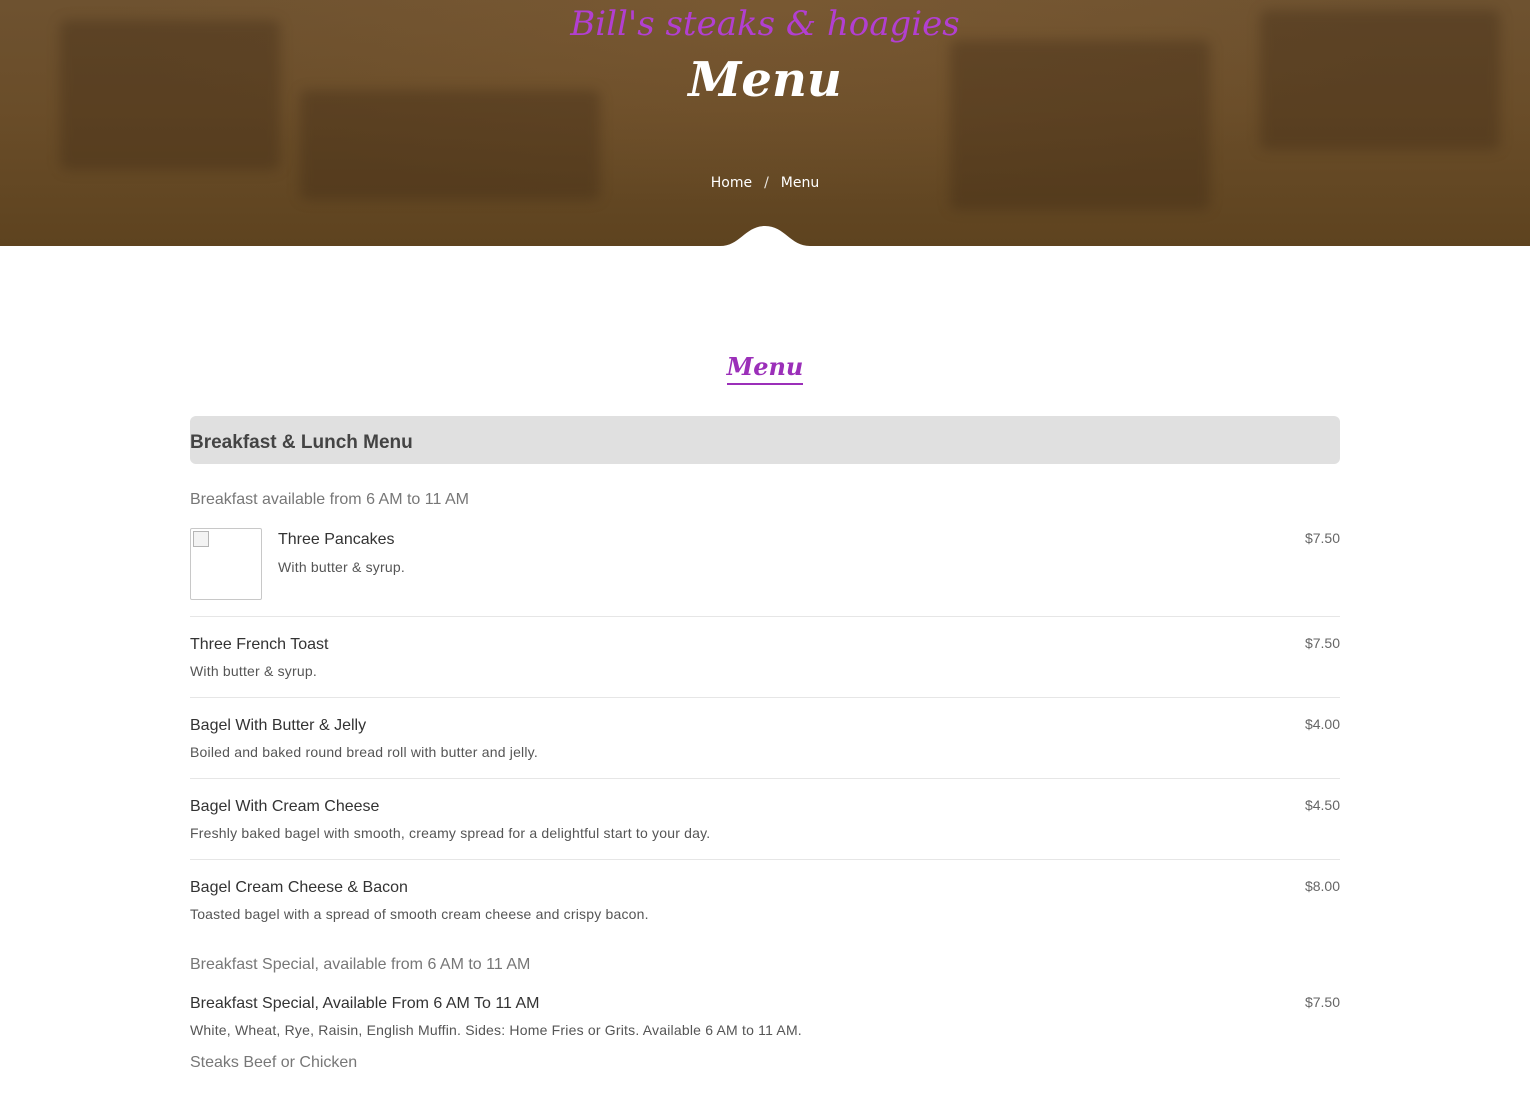  What do you see at coordinates (336, 539) in the screenshot?
I see `item-name: Three Pancakes` at bounding box center [336, 539].